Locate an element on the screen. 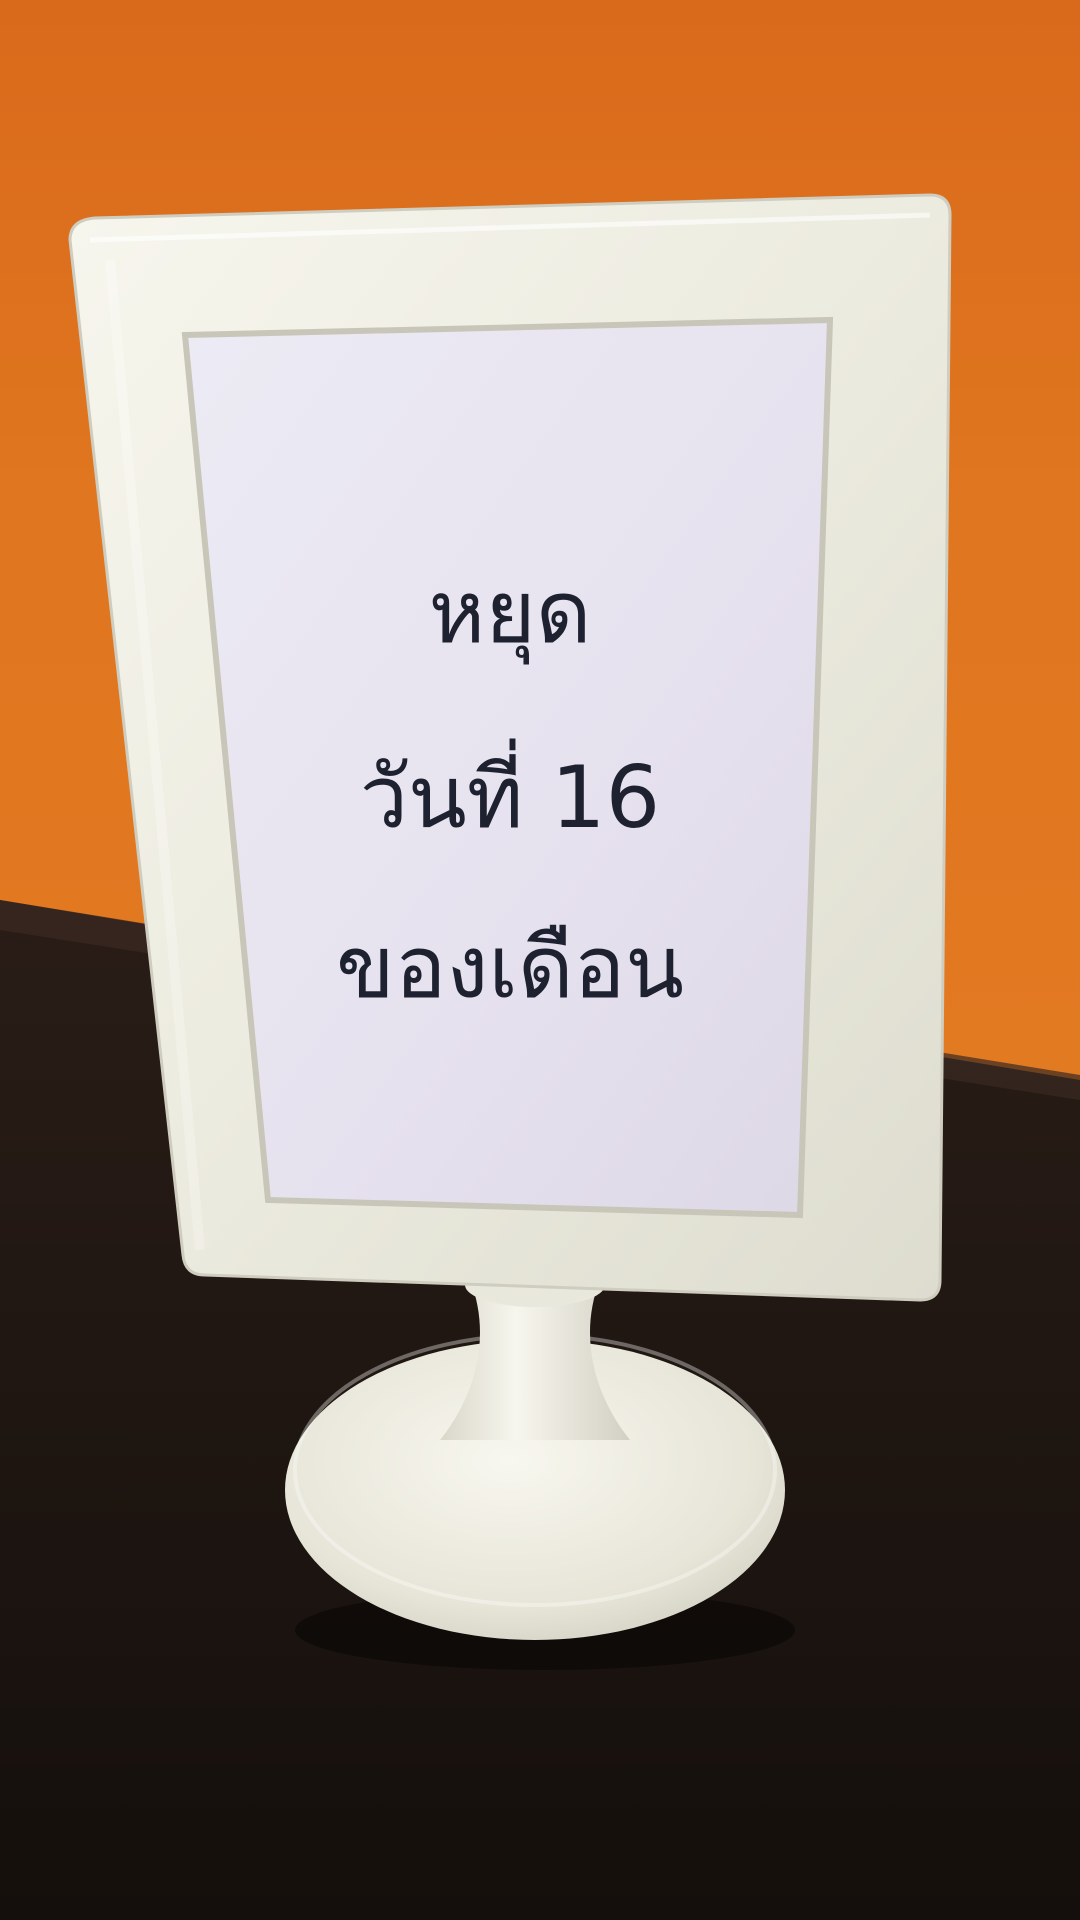 The height and width of the screenshot is (1920, 1080). sign-line-3: ของเดือน is located at coordinates (510, 968).